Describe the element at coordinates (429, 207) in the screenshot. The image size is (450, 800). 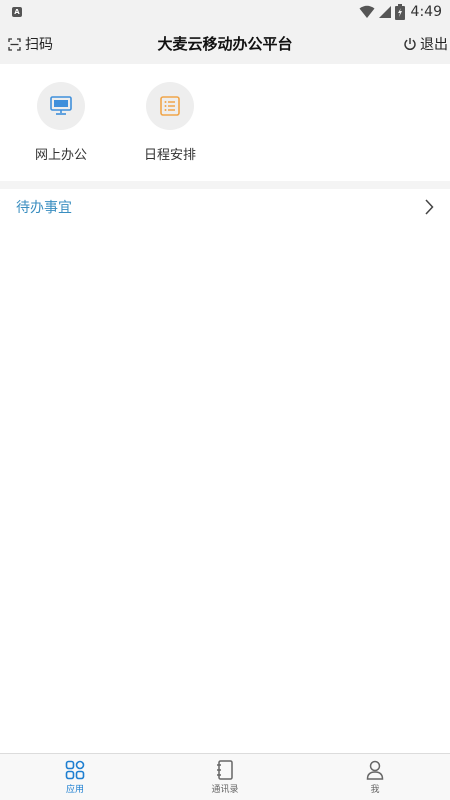
I see `chevron-right-icon` at that location.